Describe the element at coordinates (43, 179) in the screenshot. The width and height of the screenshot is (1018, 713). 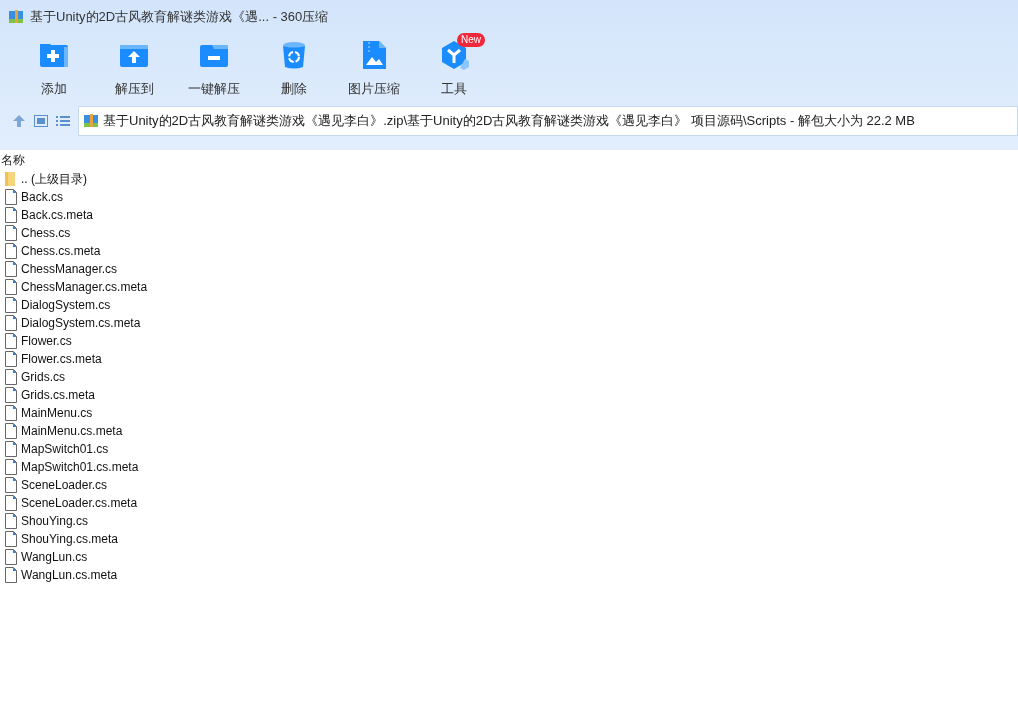
I see `file-row: .. (上级目录)` at that location.